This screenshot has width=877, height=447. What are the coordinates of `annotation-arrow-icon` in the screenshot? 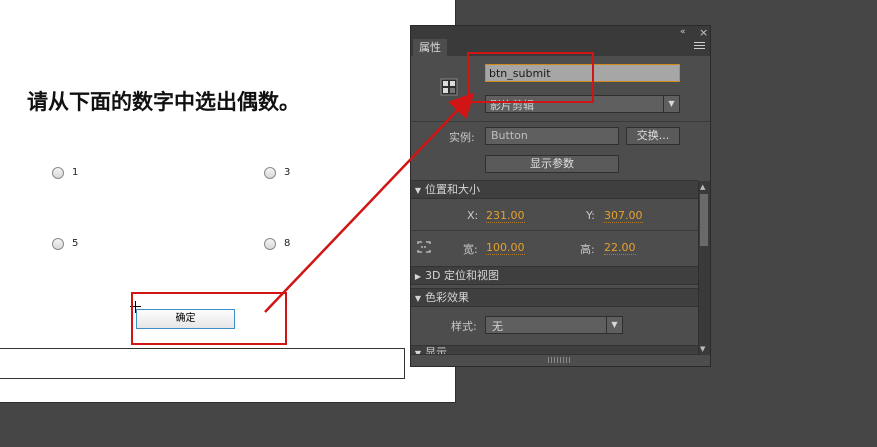 It's located at (369, 202).